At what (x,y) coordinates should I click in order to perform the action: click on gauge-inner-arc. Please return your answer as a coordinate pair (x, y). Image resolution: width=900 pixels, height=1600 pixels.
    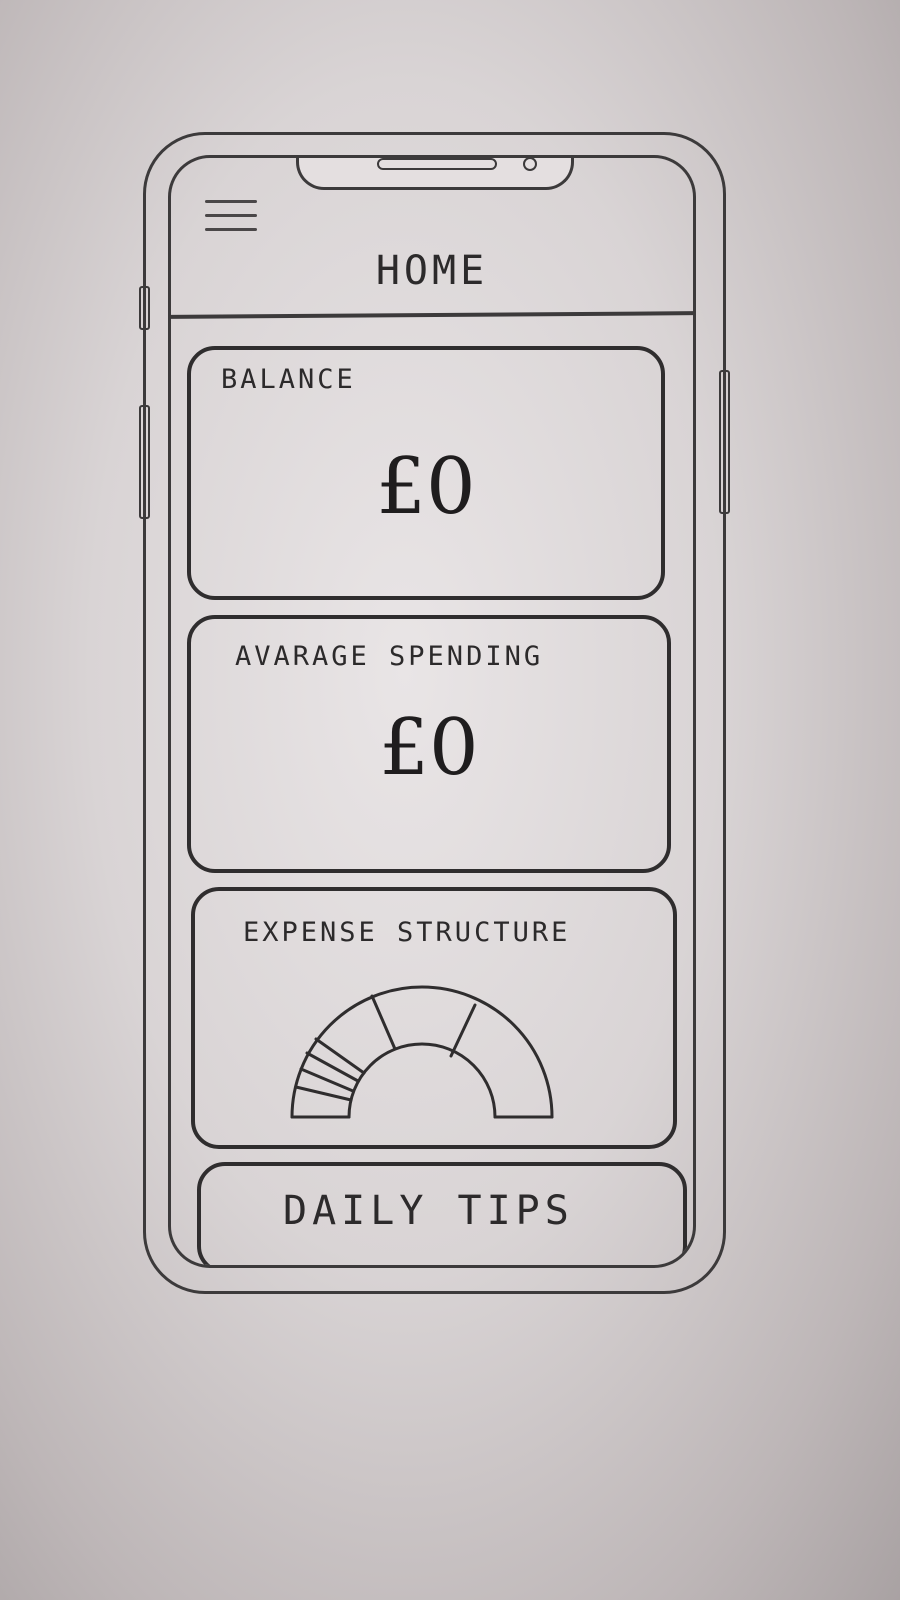
    Looking at the image, I should click on (422, 1080).